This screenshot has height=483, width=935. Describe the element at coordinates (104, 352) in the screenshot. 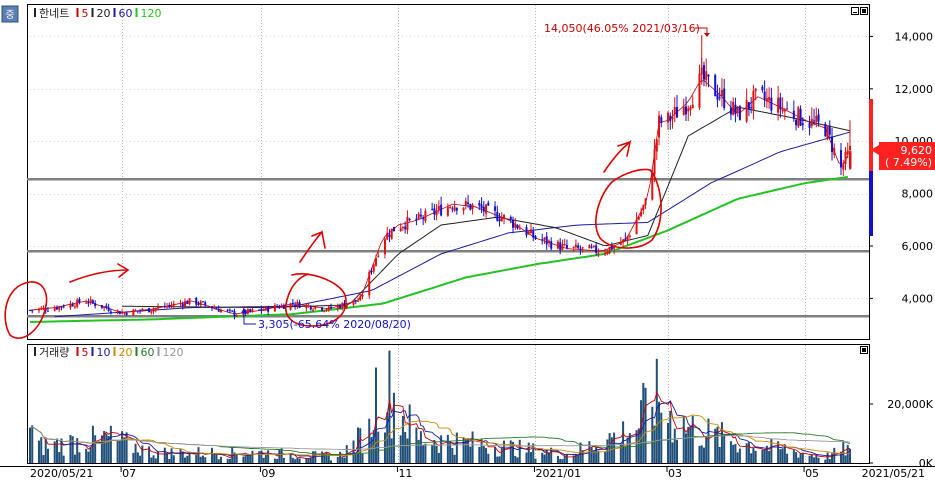

I see `legend-entry: 10` at that location.